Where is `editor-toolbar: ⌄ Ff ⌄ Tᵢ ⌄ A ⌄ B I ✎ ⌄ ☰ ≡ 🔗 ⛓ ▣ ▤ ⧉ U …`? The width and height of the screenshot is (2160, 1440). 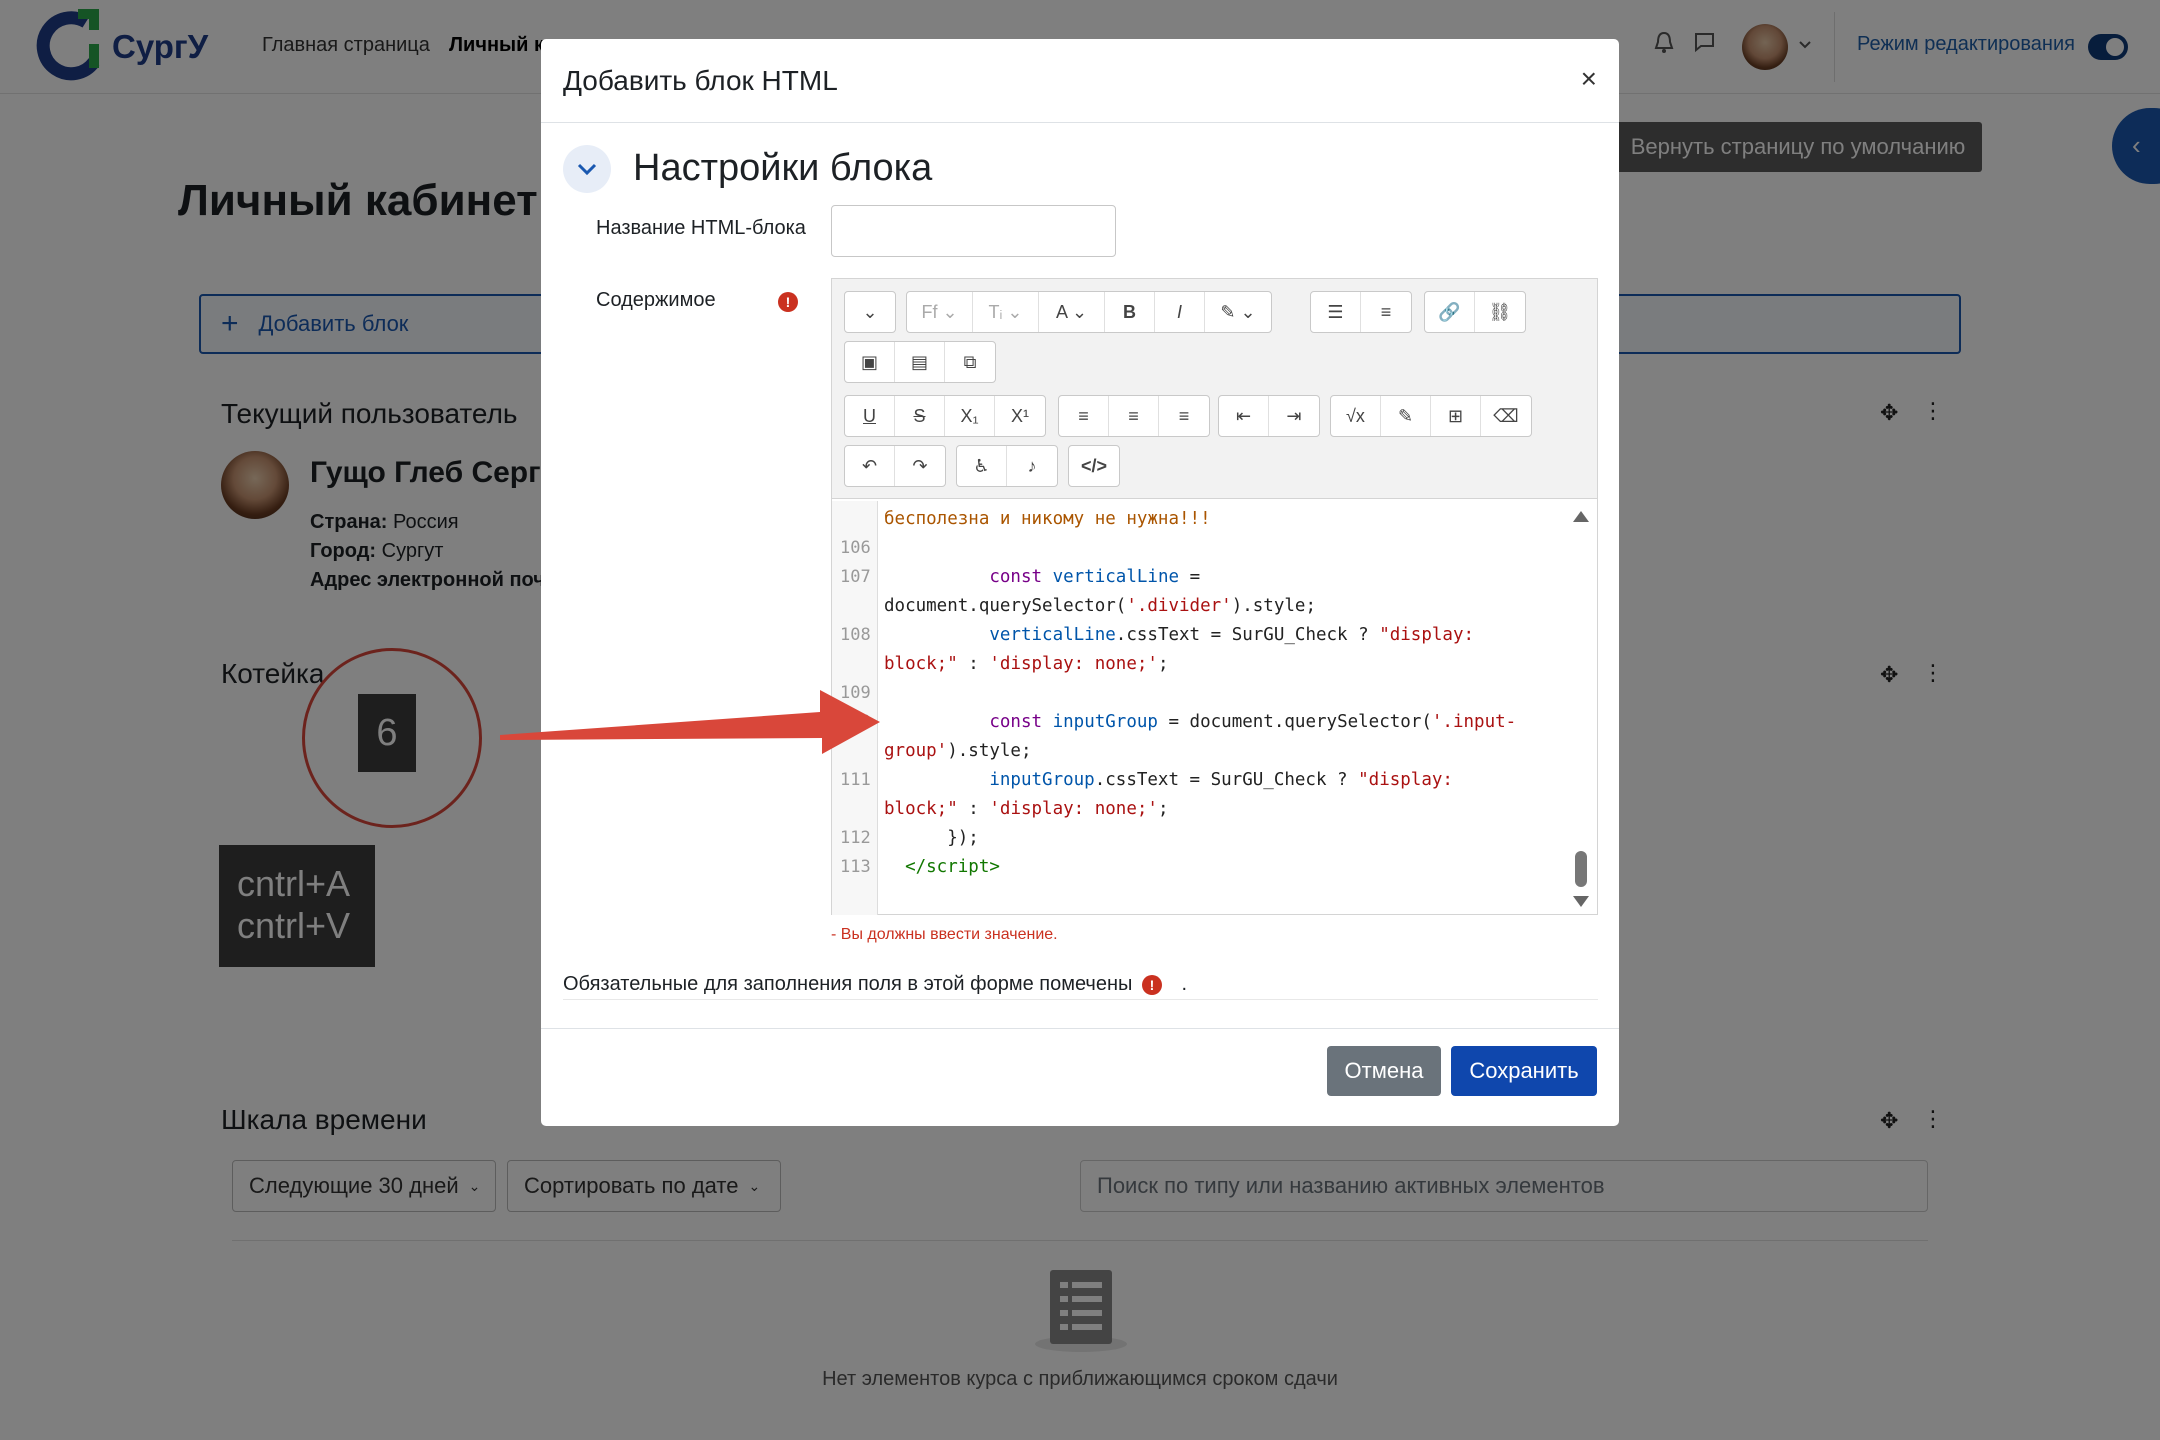
editor-toolbar: ⌄ Ff ⌄ Tᵢ ⌄ A ⌄ B I ✎ ⌄ ☰ ≡ 🔗 ⛓ ▣ ▤ ⧉ U … is located at coordinates (1214, 389).